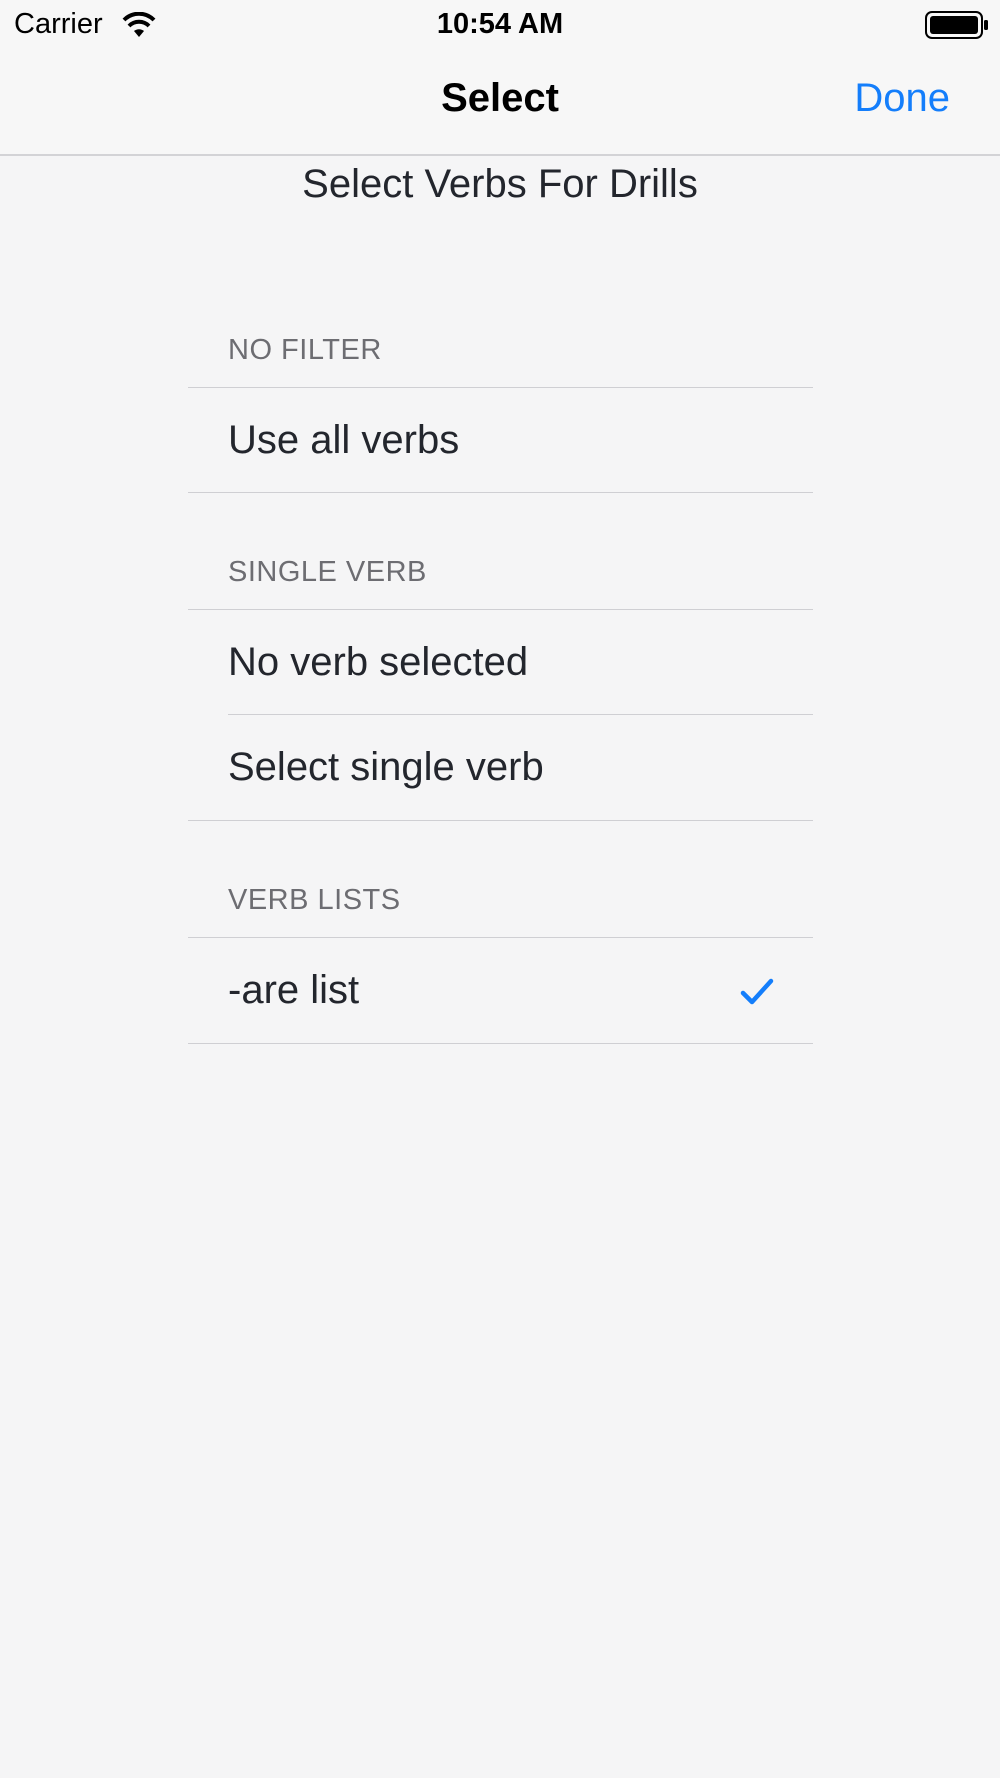 Image resolution: width=1000 pixels, height=1778 pixels. What do you see at coordinates (314, 900) in the screenshot?
I see `section-header-verb-lists: VERB LISTS` at bounding box center [314, 900].